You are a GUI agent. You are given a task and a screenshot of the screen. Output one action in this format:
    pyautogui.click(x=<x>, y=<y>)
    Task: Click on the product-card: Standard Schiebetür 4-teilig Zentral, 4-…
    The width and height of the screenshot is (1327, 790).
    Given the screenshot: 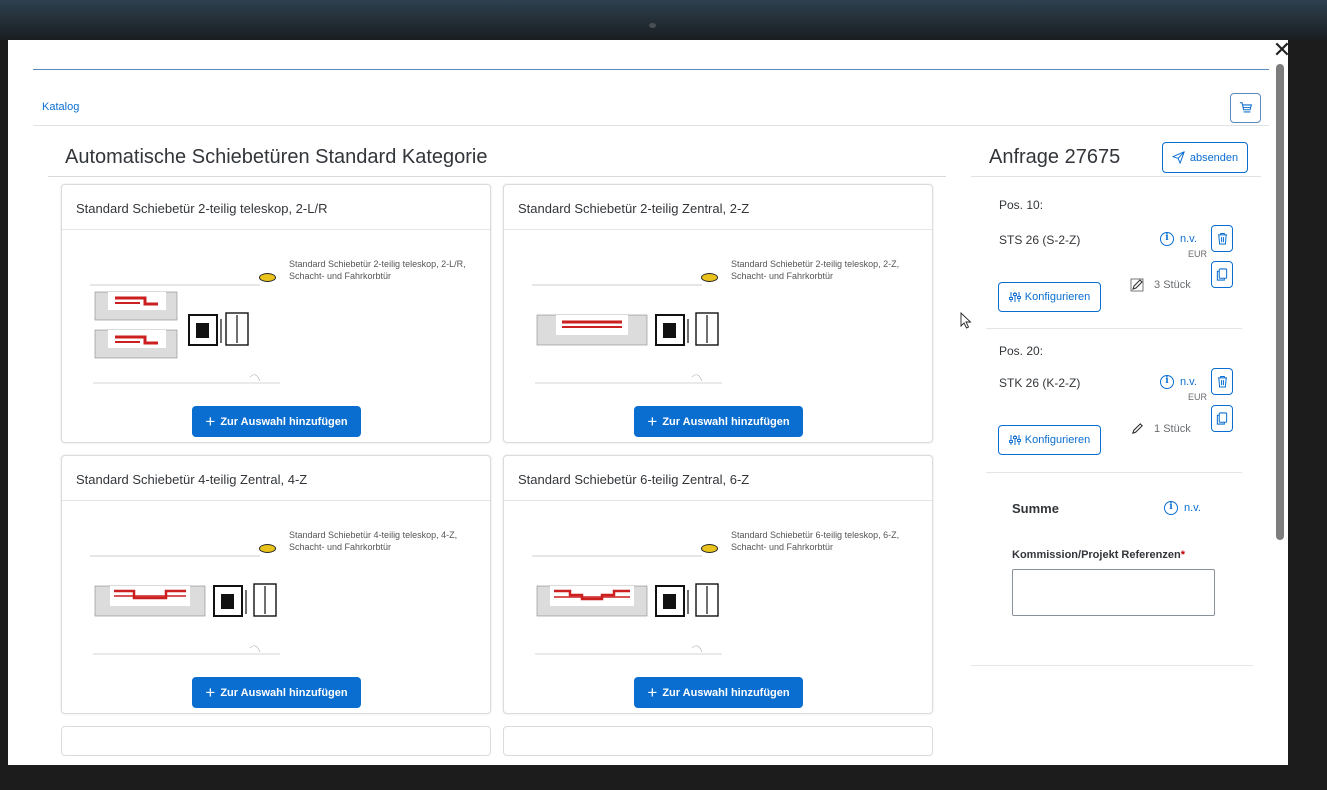 What is the action you would take?
    pyautogui.click(x=276, y=584)
    